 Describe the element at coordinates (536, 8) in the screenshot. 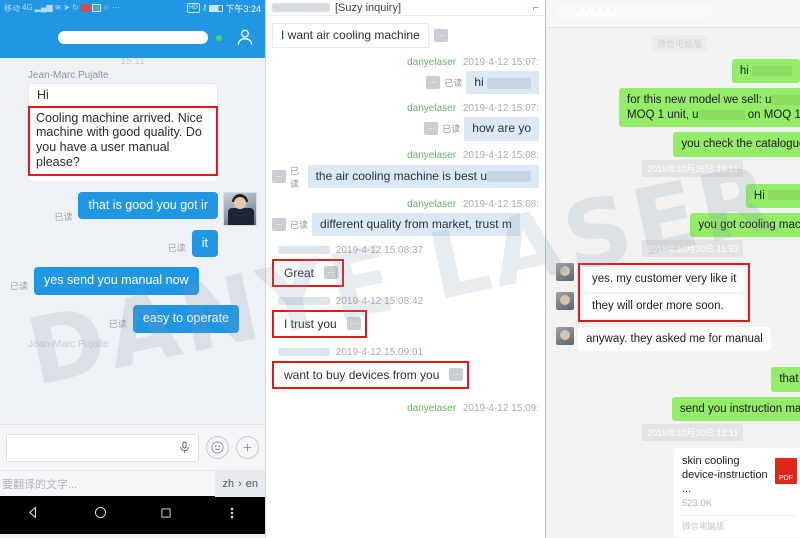

I see `expand-icon: ⌐` at that location.